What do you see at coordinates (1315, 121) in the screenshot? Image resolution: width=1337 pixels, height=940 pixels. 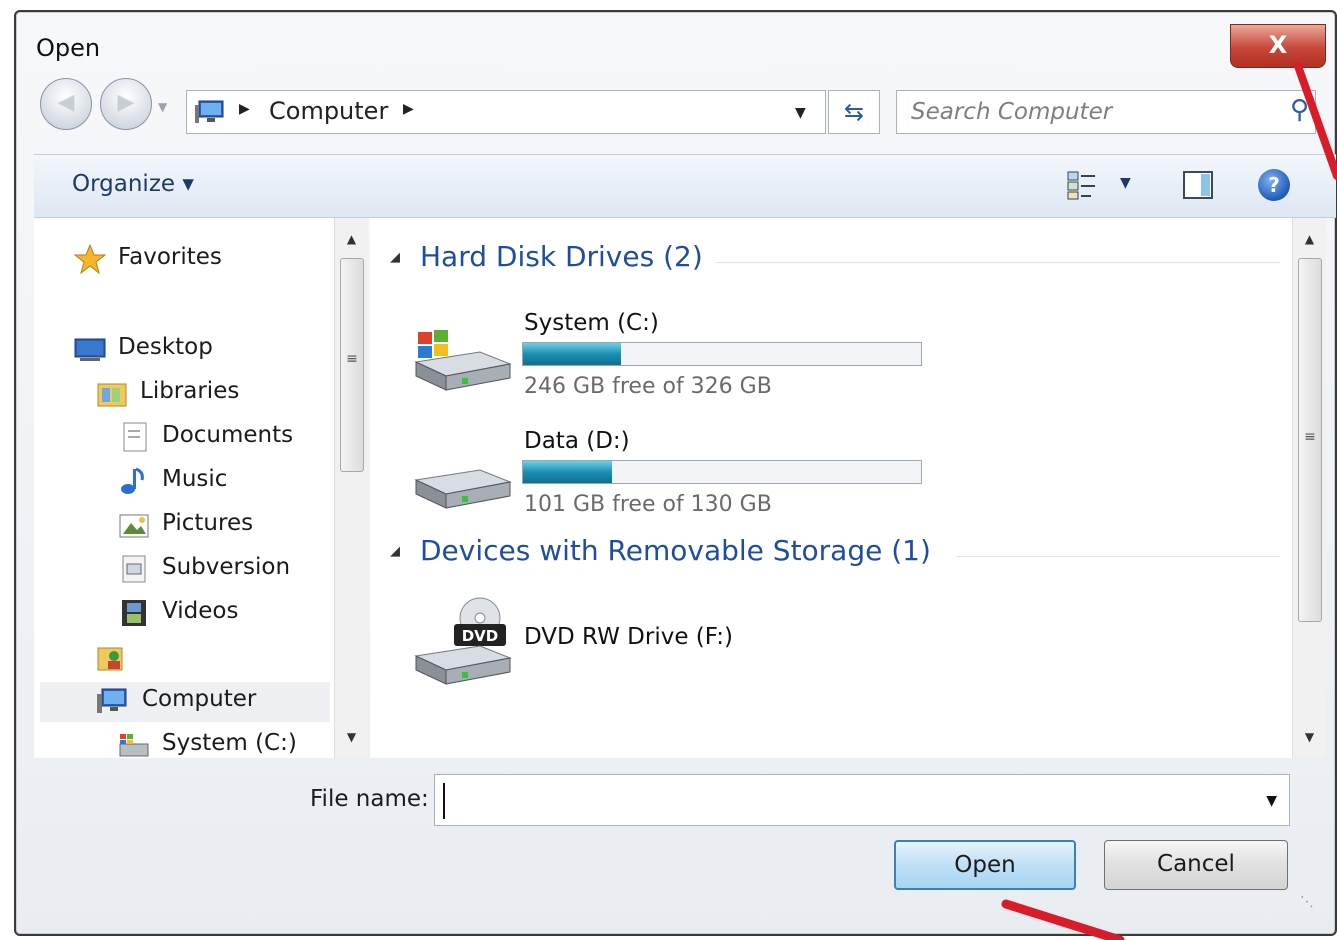 I see `annotation-arrow-close` at bounding box center [1315, 121].